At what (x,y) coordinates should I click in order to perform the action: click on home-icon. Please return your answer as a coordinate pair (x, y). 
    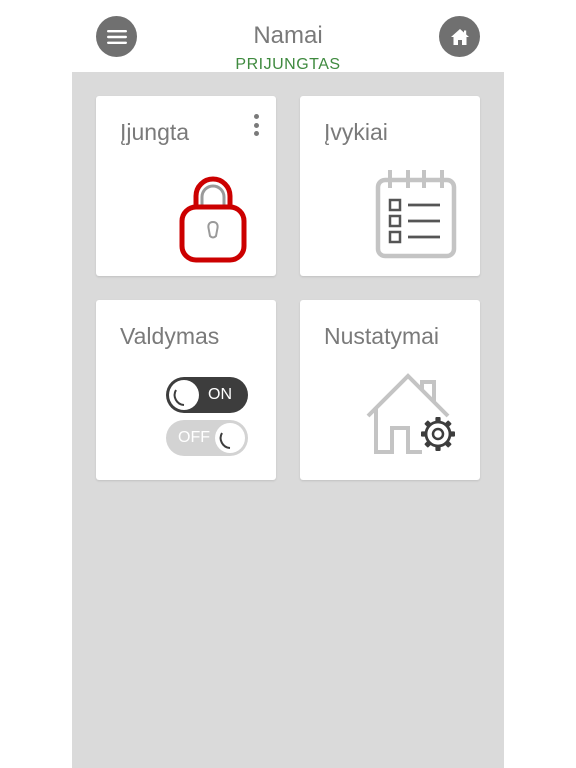
    Looking at the image, I should click on (459, 36).